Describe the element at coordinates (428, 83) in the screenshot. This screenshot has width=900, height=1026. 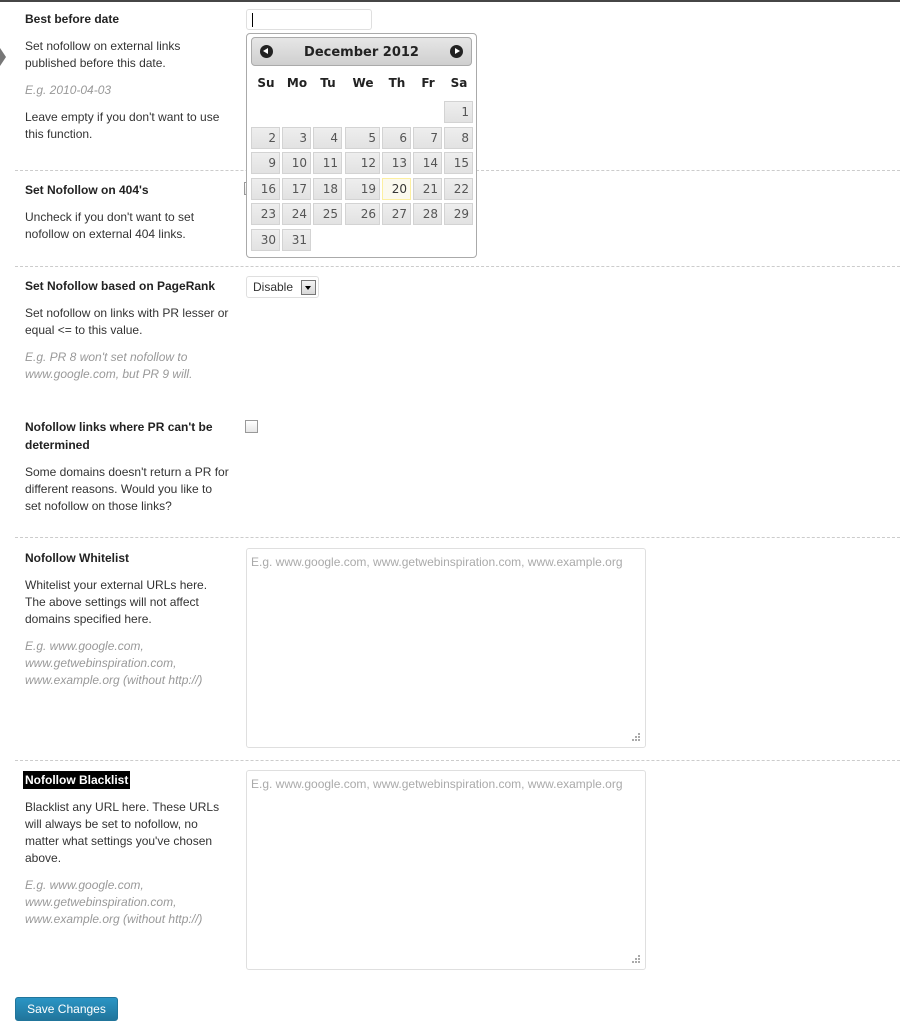
I see `weekday-header: Fr` at that location.